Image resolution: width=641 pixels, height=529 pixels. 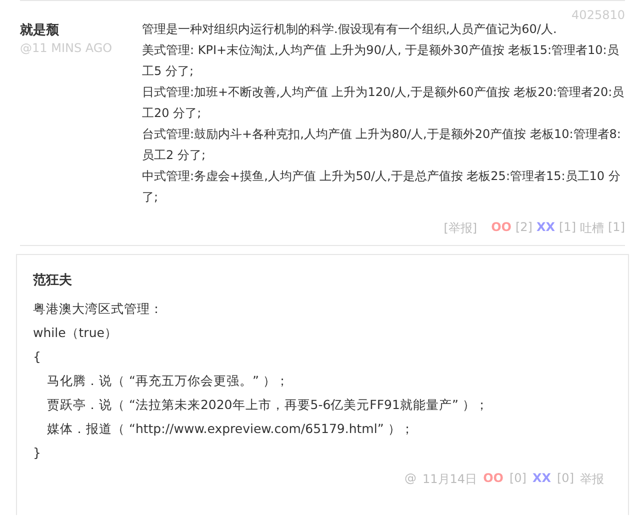 What do you see at coordinates (381, 61) in the screenshot?
I see `comment-text: 美式管理: KPI+末位淘汰,人均产值 上升为90/人, 于是额外30产值按 老板15:管理者10:员工5 分了;` at bounding box center [381, 61].